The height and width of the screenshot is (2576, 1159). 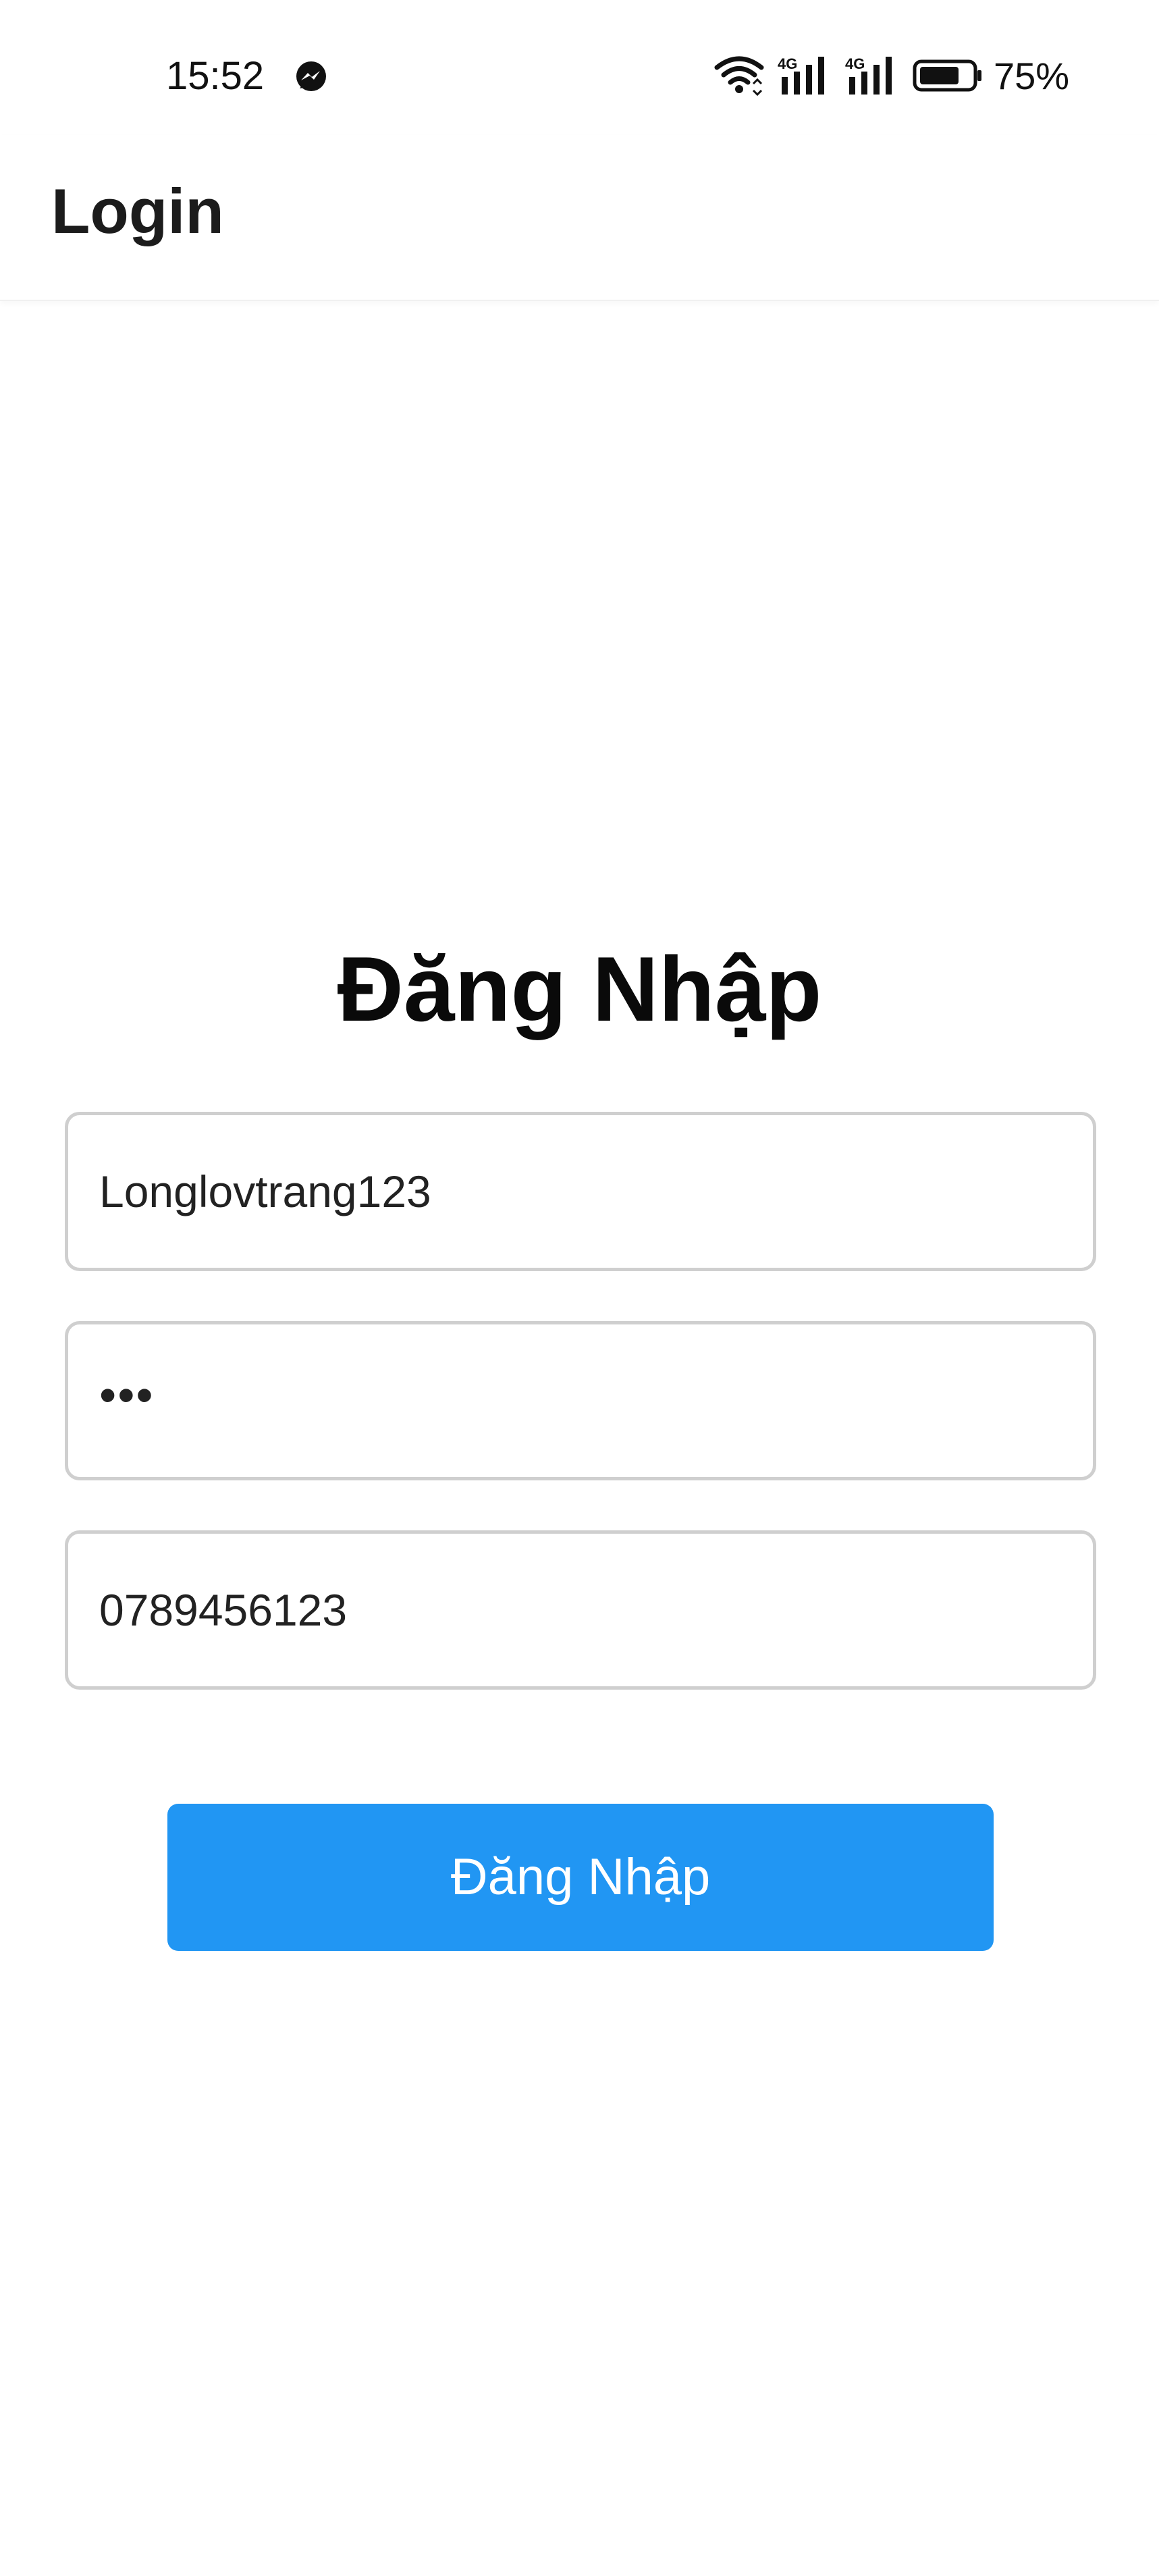 What do you see at coordinates (1032, 76) in the screenshot?
I see `battery-percent: 75%` at bounding box center [1032, 76].